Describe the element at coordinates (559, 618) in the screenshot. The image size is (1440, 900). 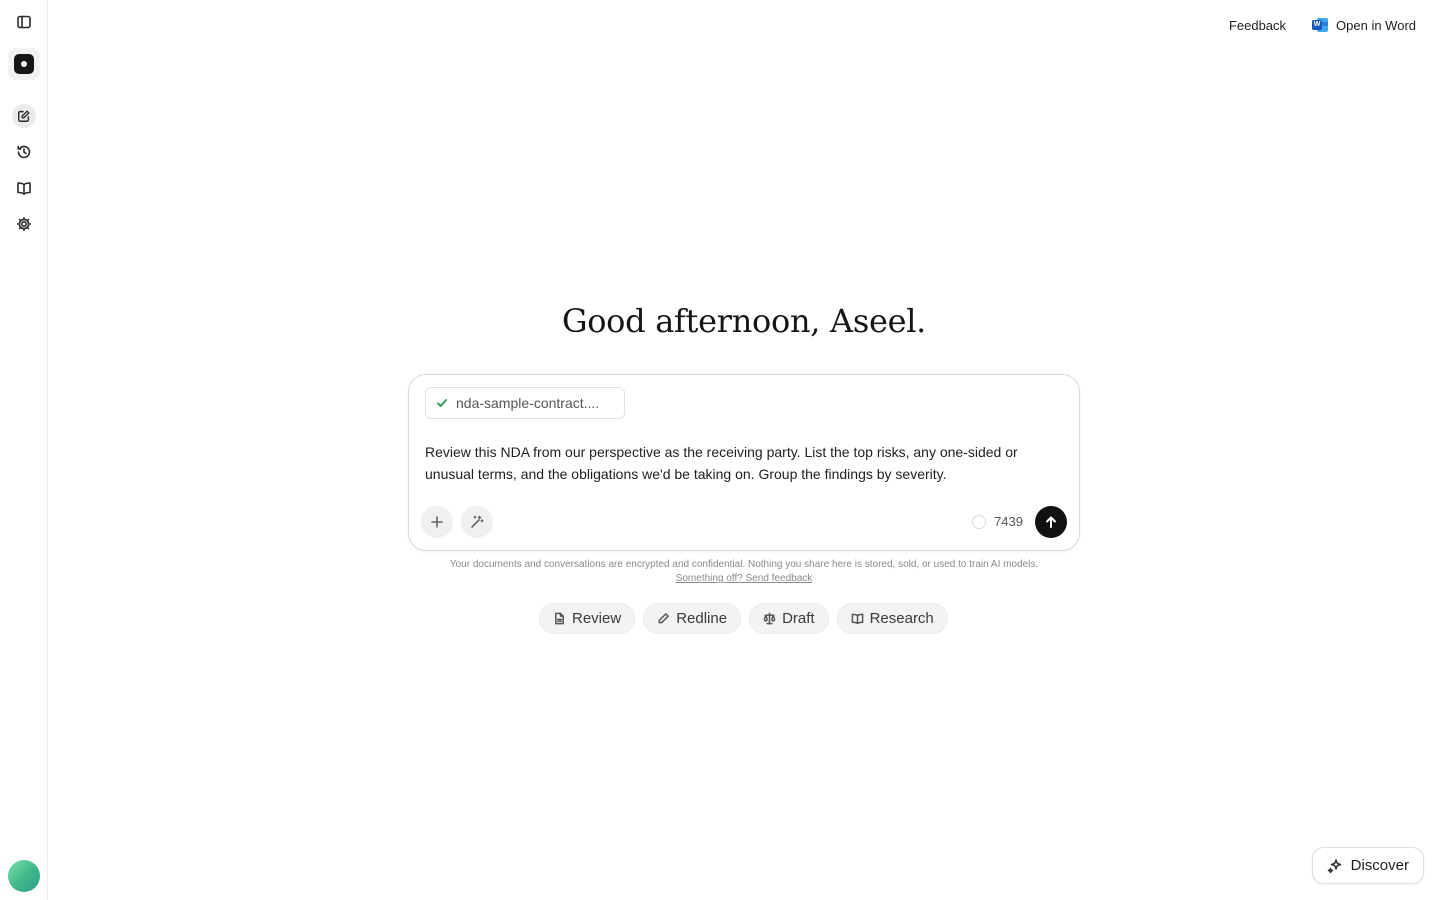
I see `document-icon` at that location.